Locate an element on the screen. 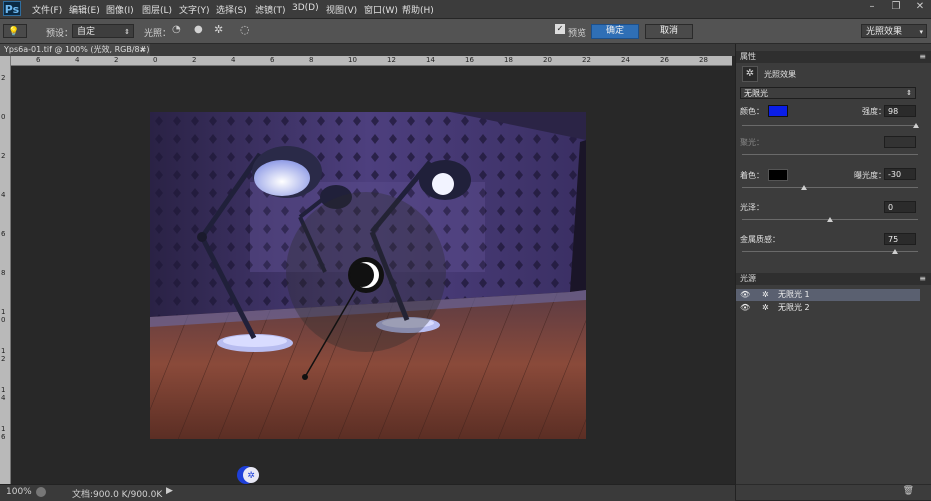  menu-item: 窗口(W) is located at coordinates (381, 9).